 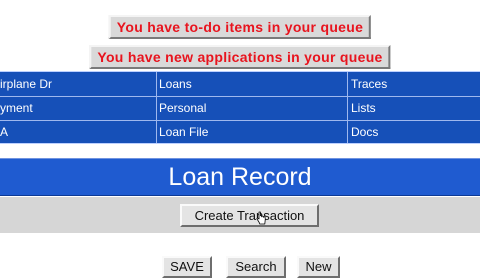 I want to click on page-header-band: Loan Record, so click(x=240, y=177).